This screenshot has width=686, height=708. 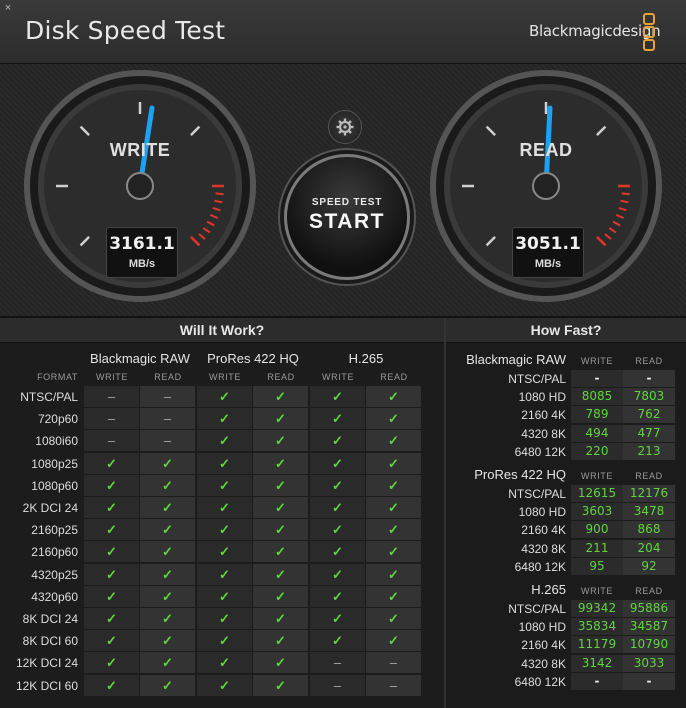 What do you see at coordinates (566, 330) in the screenshot?
I see `how-fast-title: How Fast?` at bounding box center [566, 330].